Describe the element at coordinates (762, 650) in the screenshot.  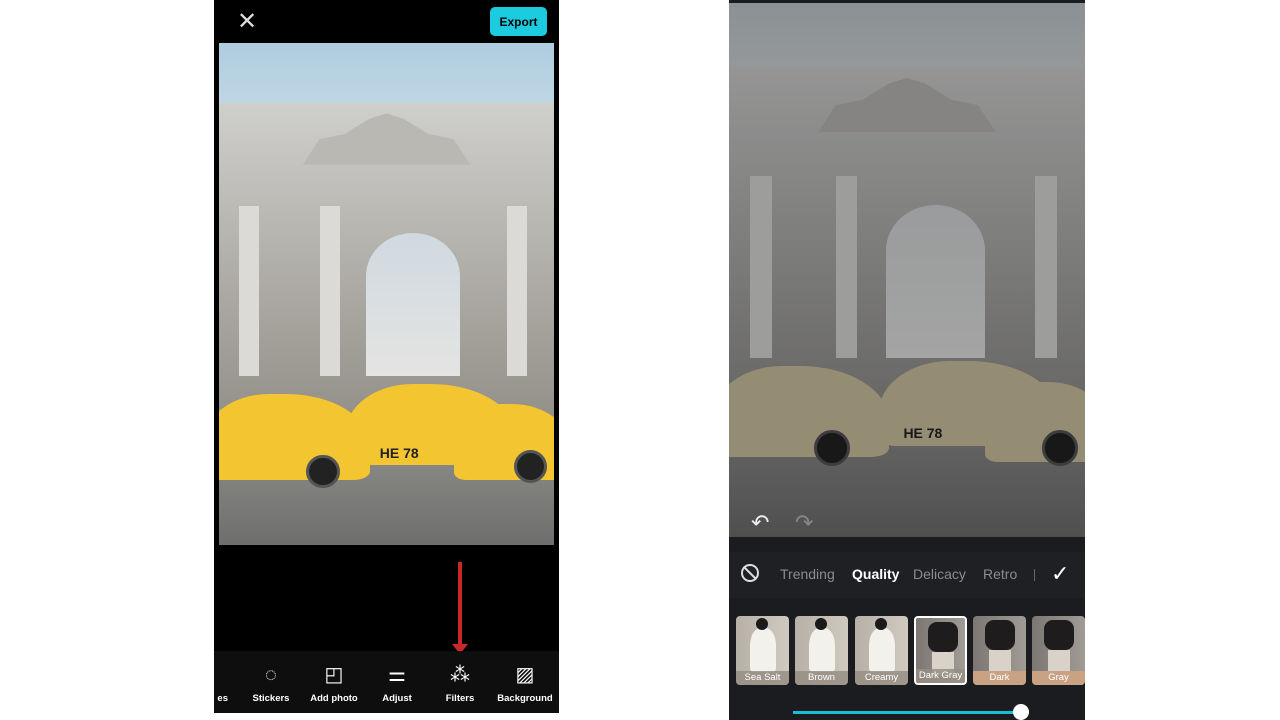
I see `filter-sea-salt: Sea Salt` at that location.